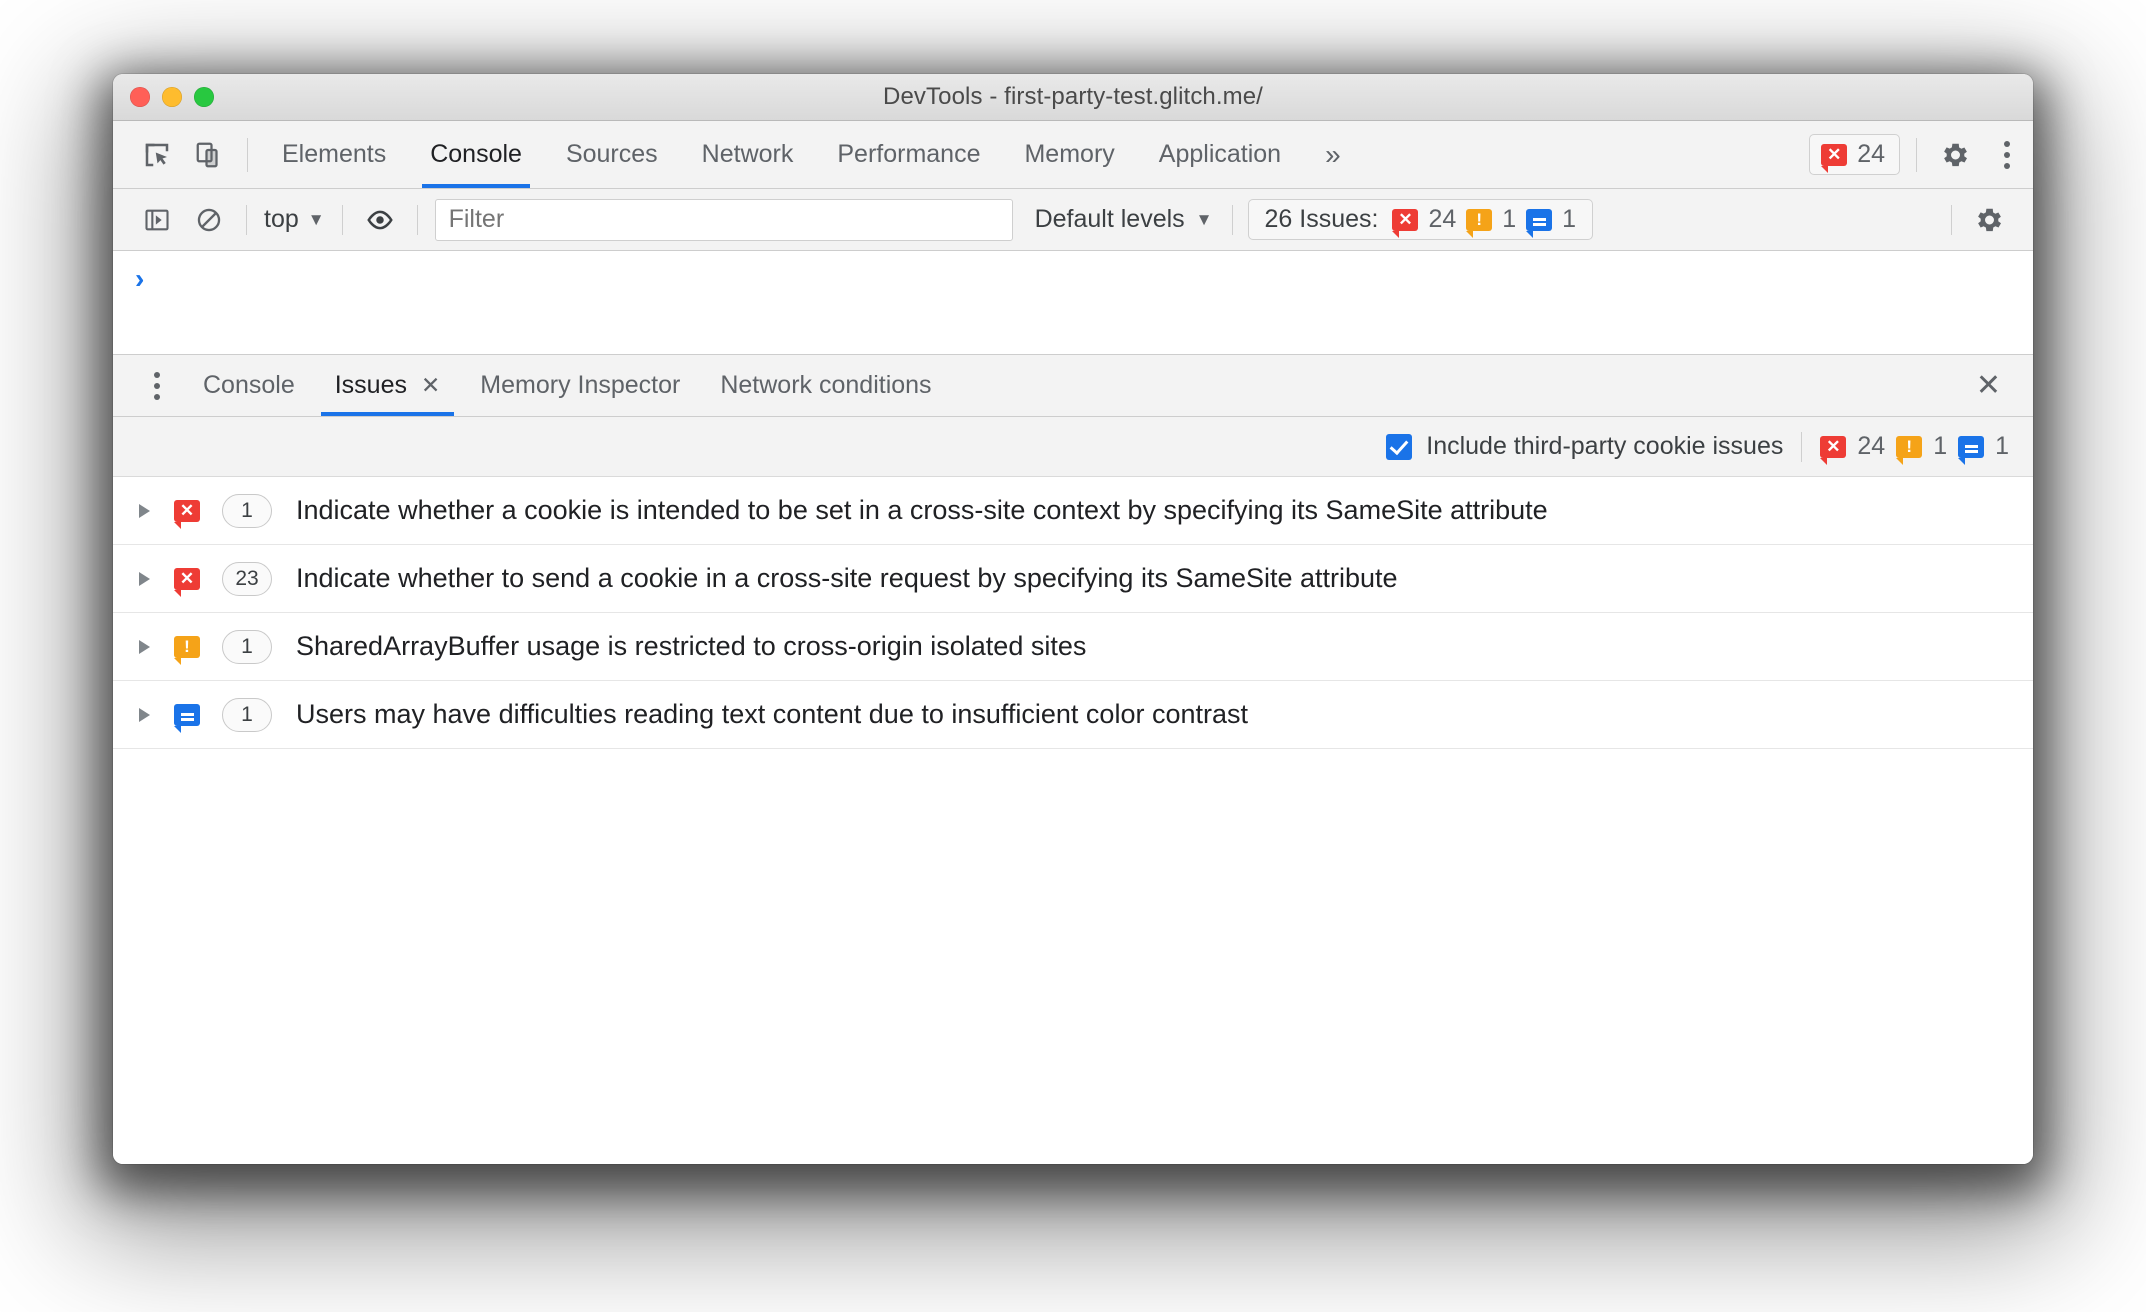 The image size is (2146, 1312). I want to click on log-levels-selector: Default levels ▼, so click(1124, 219).